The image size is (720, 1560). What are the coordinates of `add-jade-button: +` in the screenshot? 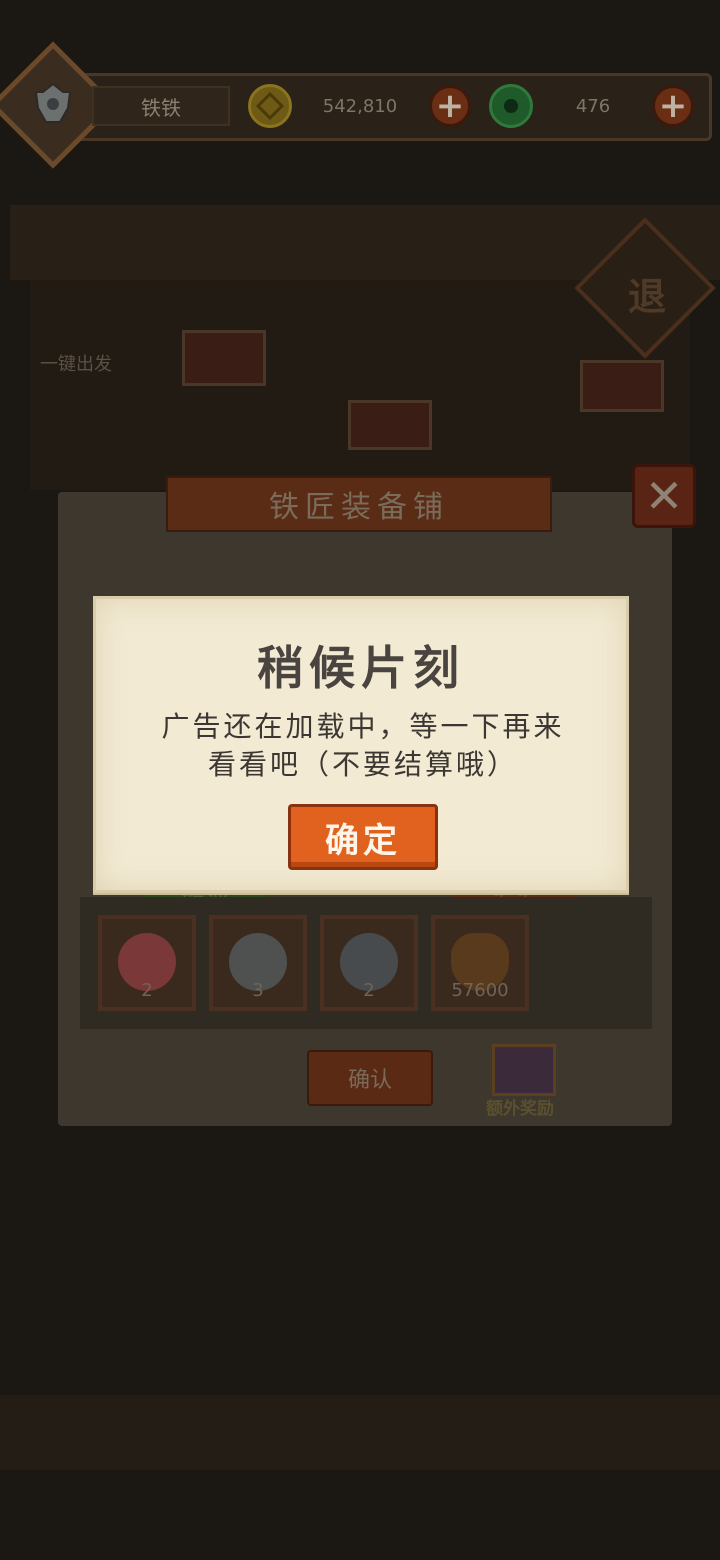 It's located at (673, 106).